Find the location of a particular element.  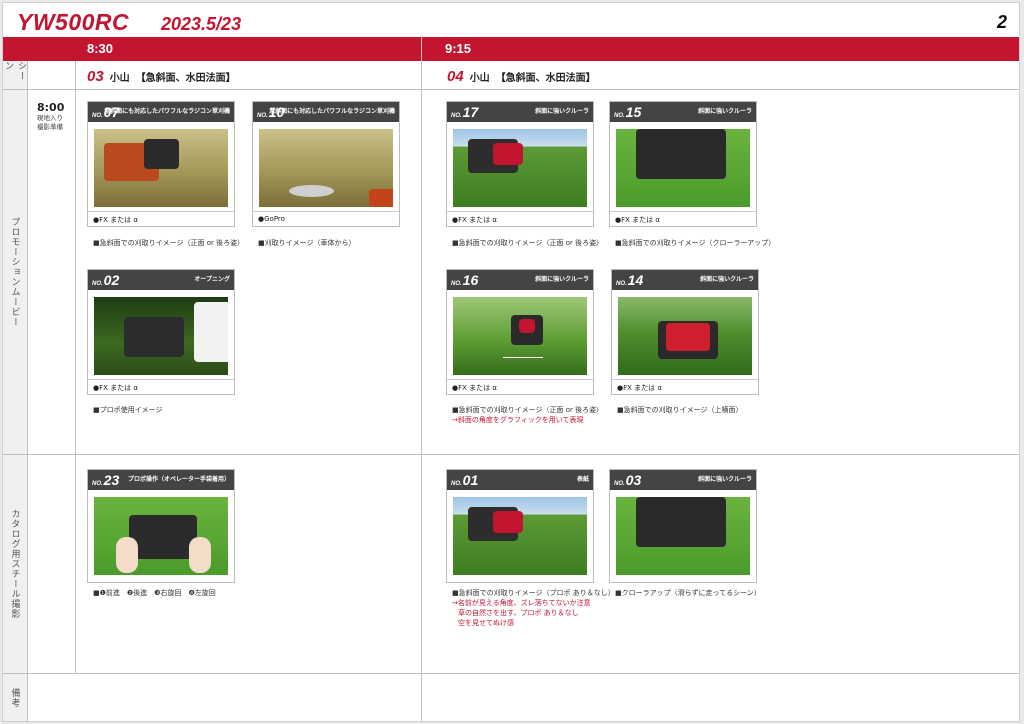

notes-row-label: 備考 is located at coordinates (14, 697).